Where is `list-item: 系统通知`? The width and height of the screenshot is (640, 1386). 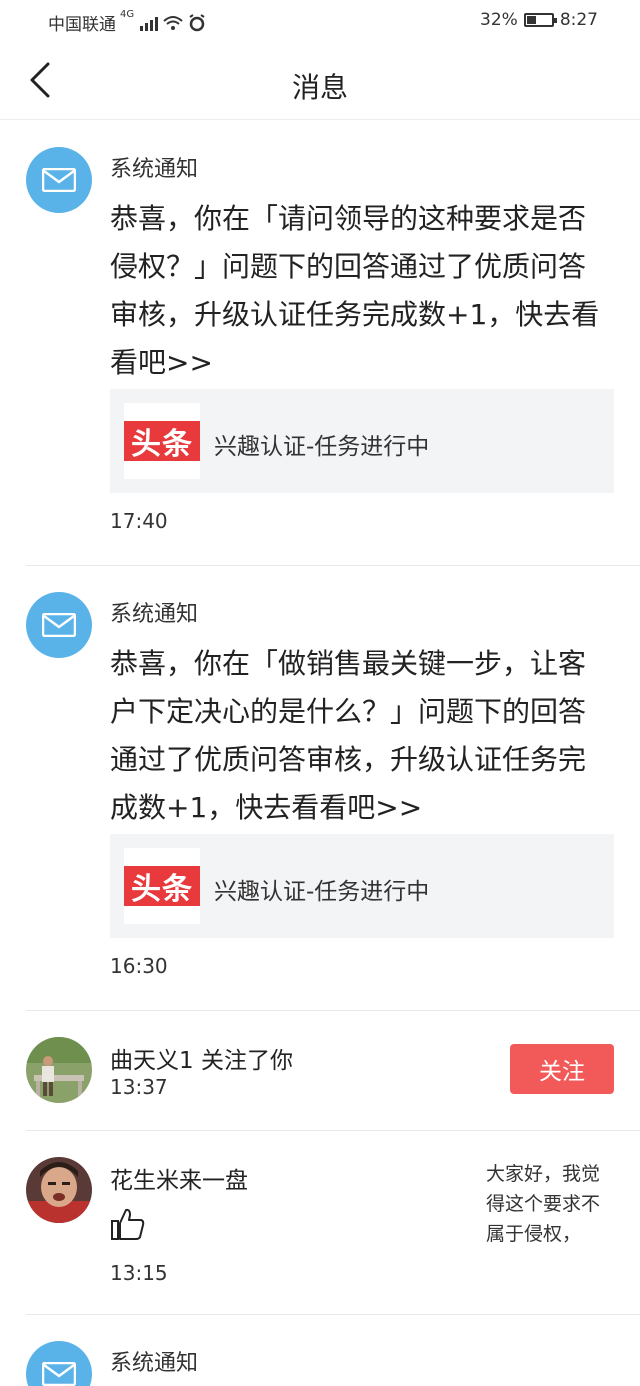
list-item: 系统通知 is located at coordinates (320, 1350).